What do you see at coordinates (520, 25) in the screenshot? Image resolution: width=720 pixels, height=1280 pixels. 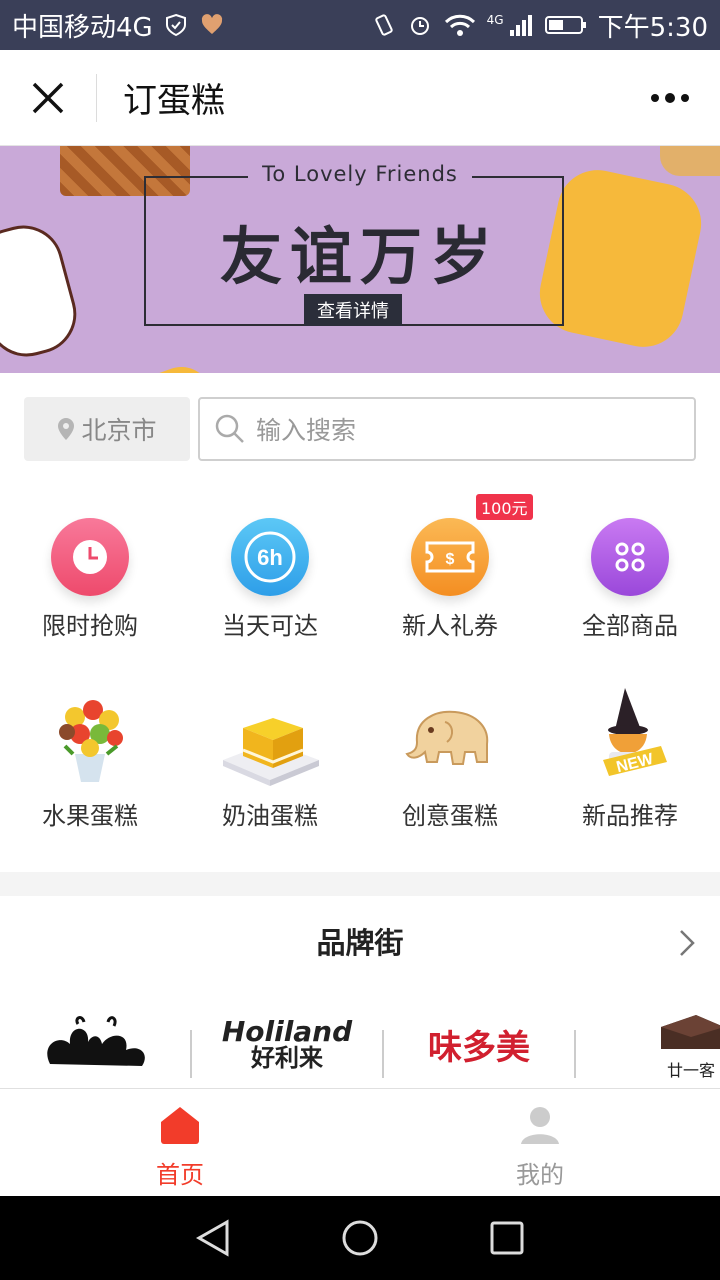 I see `signal-icon` at bounding box center [520, 25].